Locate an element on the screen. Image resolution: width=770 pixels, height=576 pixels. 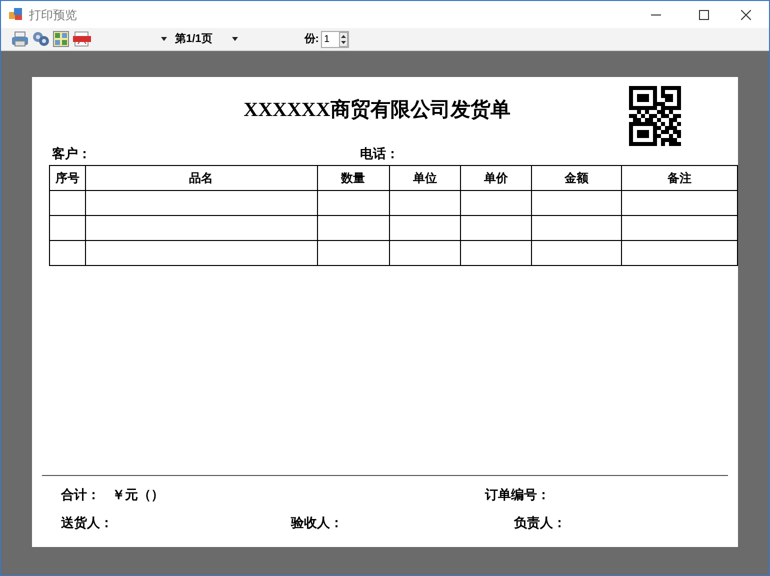
deliverer-label: 送货人： is located at coordinates (87, 523).